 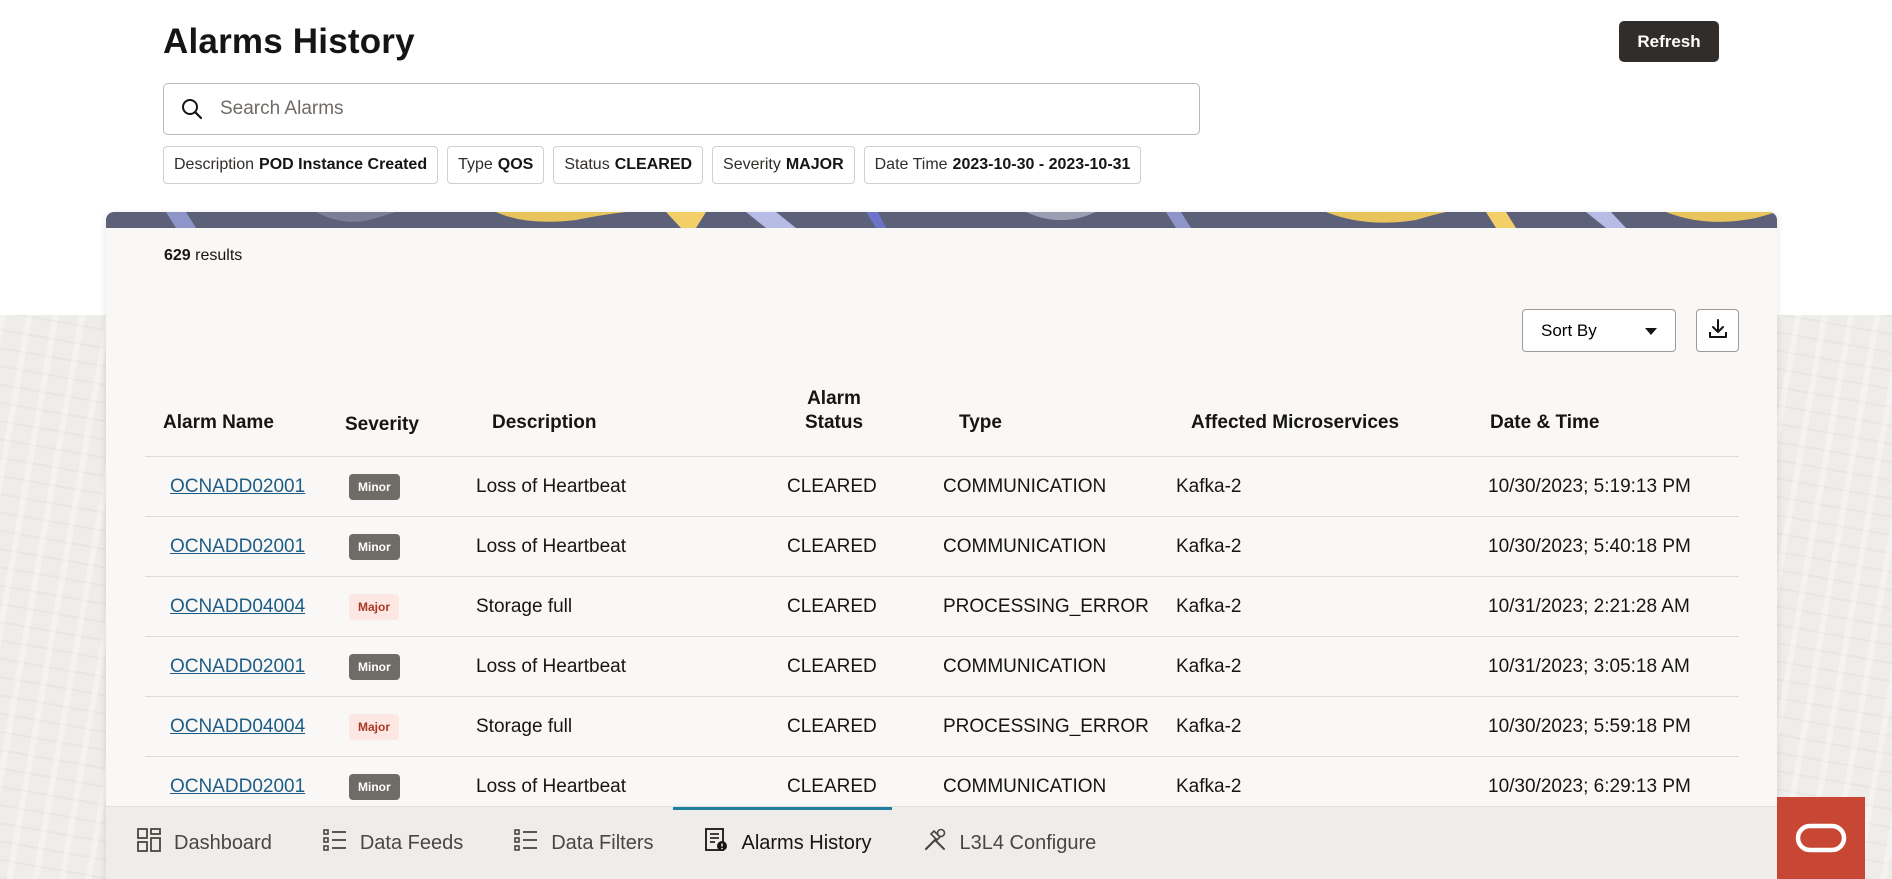 I want to click on filter-chip-description: Description POD Instance Created, so click(x=301, y=165).